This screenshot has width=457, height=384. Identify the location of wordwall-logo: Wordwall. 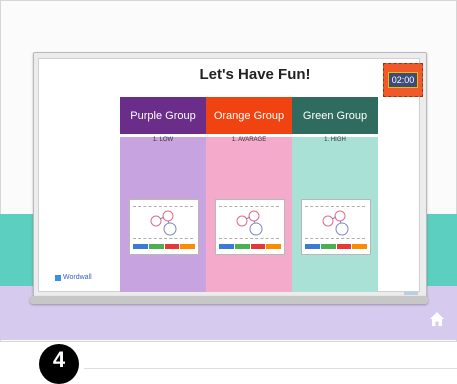
(73, 277).